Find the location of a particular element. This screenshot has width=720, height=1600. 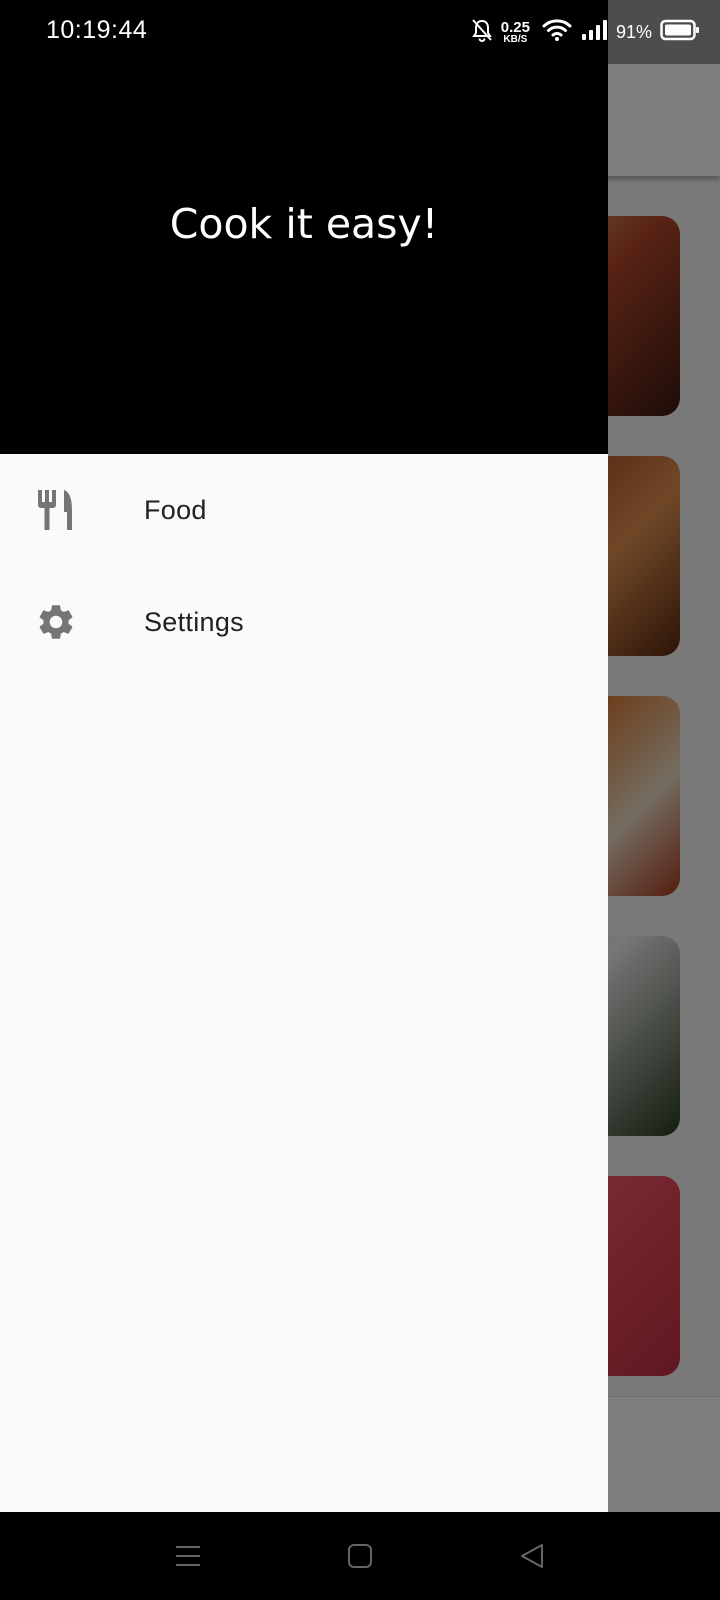

network-speed-value: 0.25 is located at coordinates (515, 27).